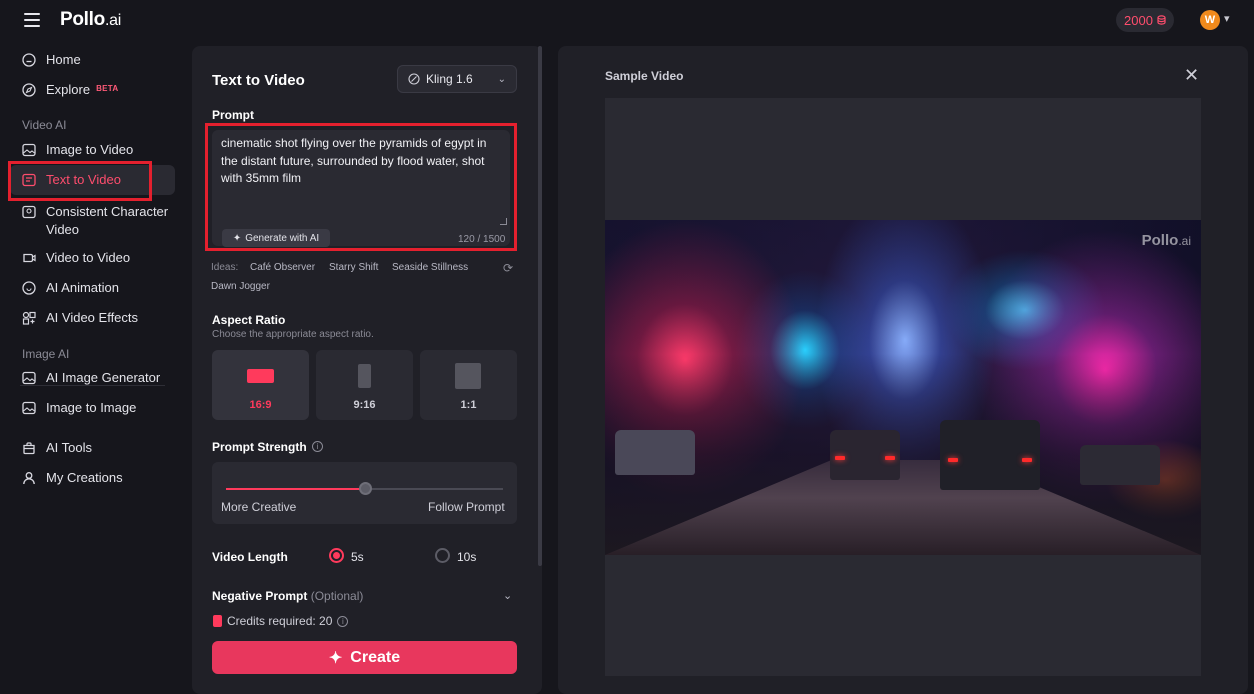  Describe the element at coordinates (282, 267) in the screenshot. I see `idea-chip: Café Observer` at that location.